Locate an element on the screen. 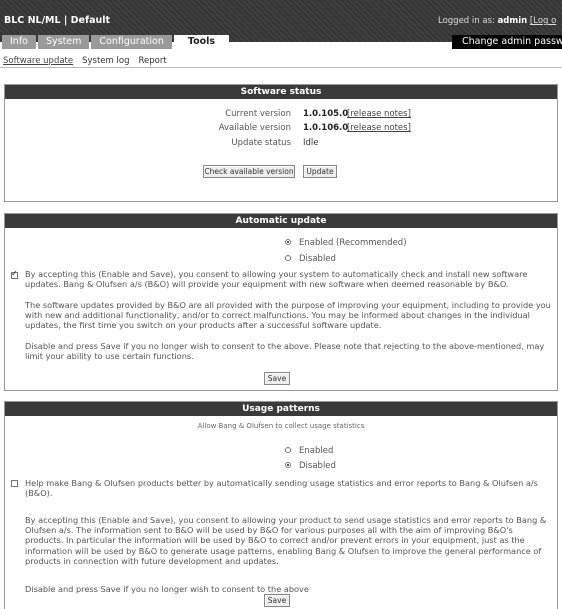 The image size is (562, 609). logged-in-label: Logged in as: is located at coordinates (466, 21).